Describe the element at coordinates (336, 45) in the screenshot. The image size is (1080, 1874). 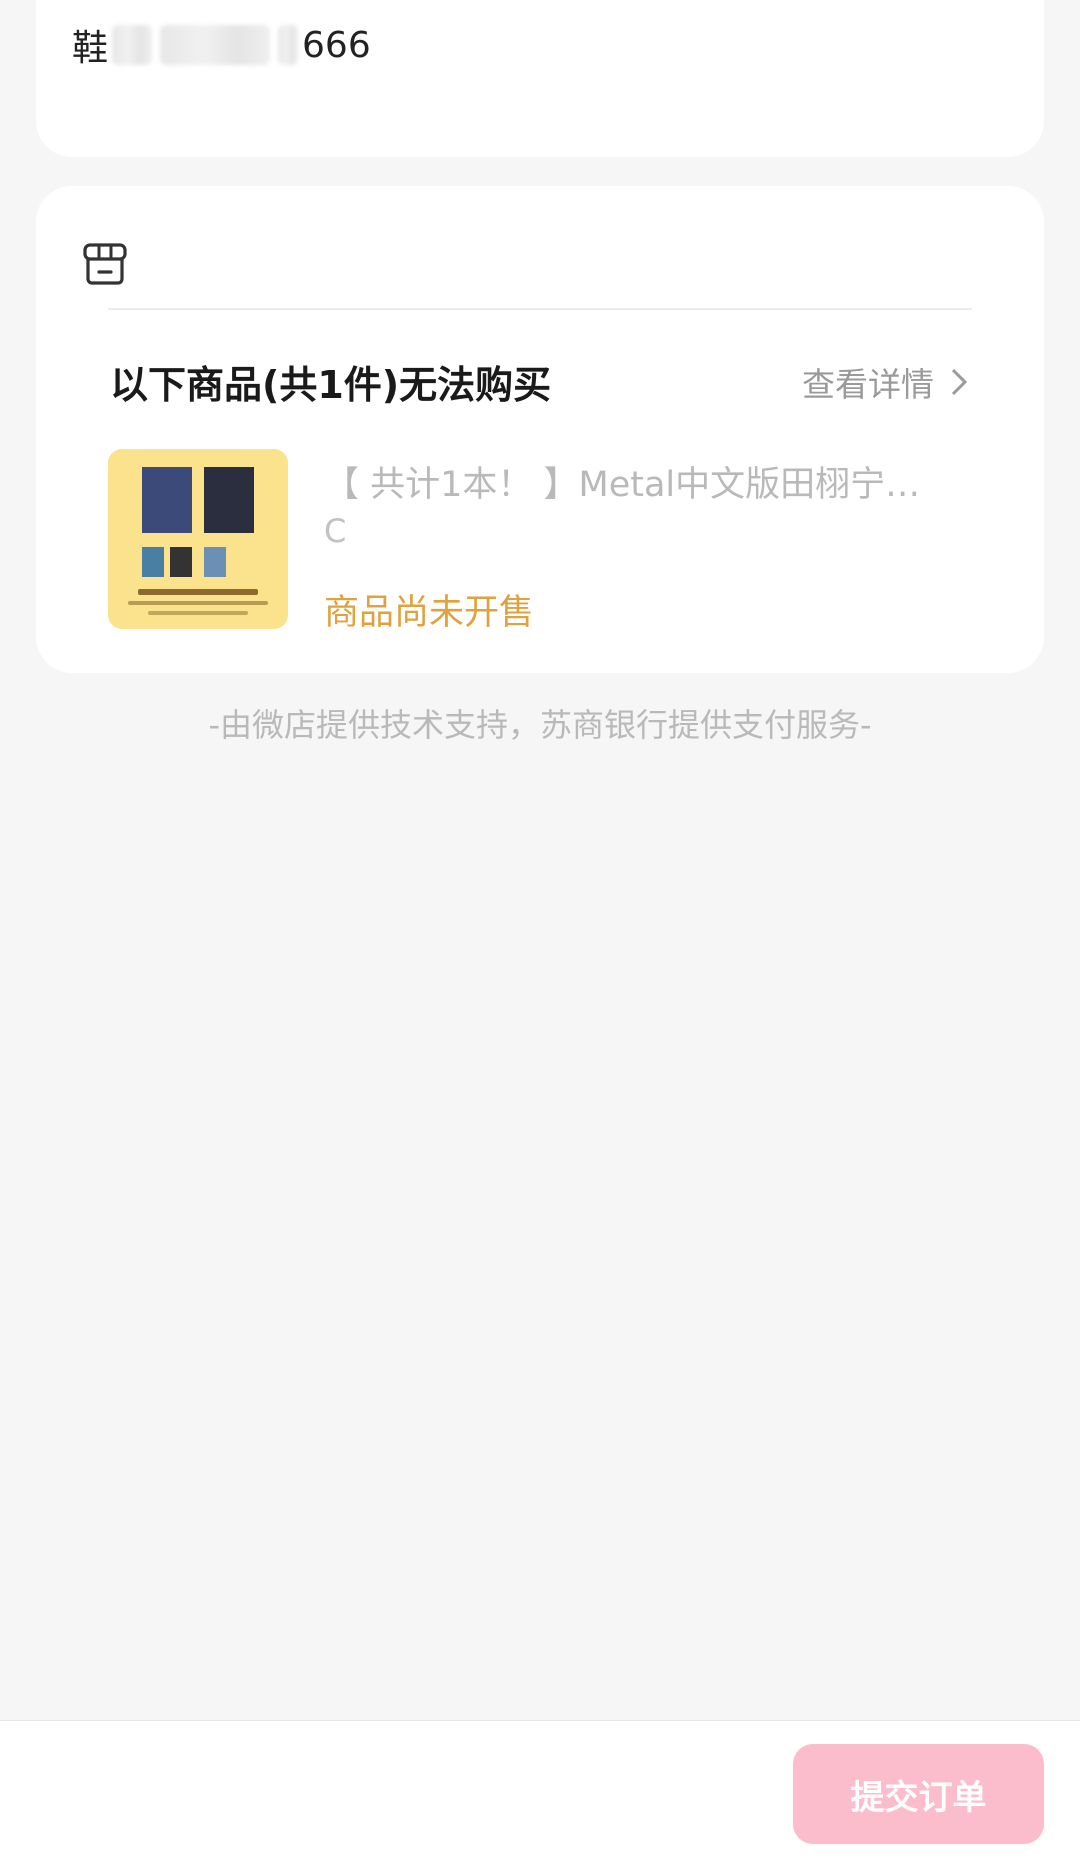
I see `address-suffix: 666` at that location.